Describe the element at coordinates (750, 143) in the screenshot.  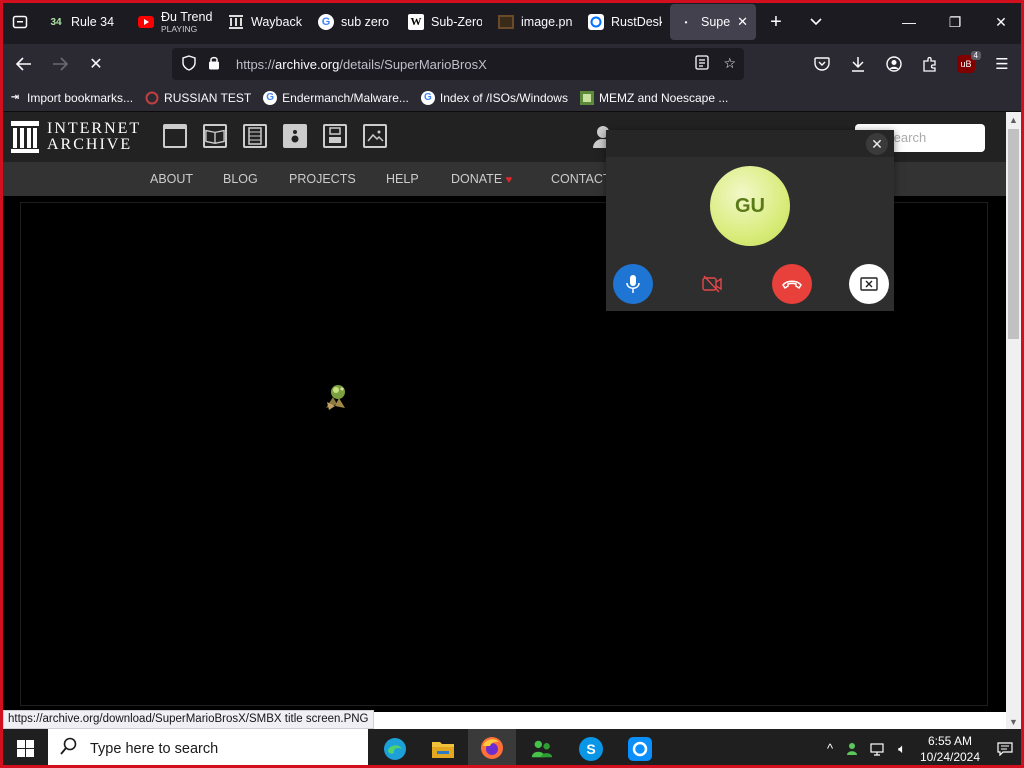
I see `call-widget-header` at that location.